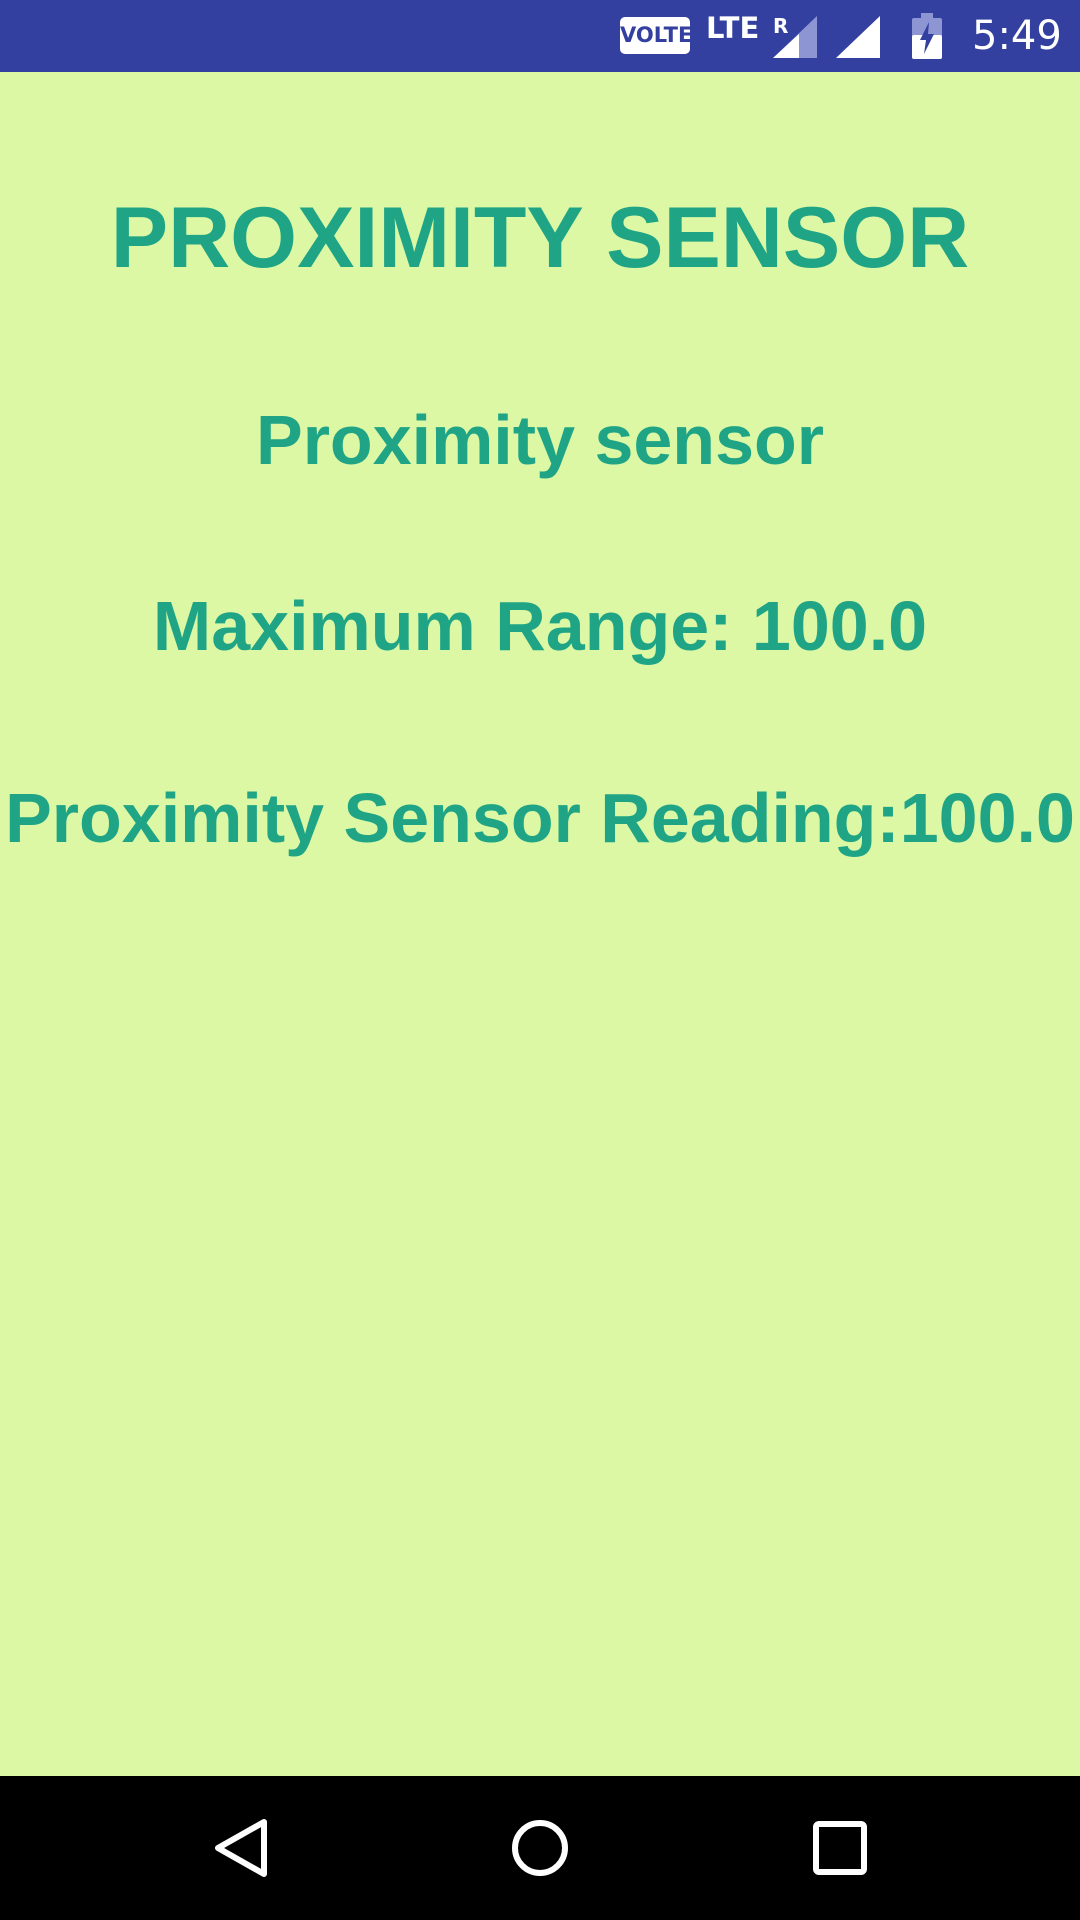 This screenshot has width=1080, height=1920. What do you see at coordinates (1017, 36) in the screenshot?
I see `status-clock: 5:49` at bounding box center [1017, 36].